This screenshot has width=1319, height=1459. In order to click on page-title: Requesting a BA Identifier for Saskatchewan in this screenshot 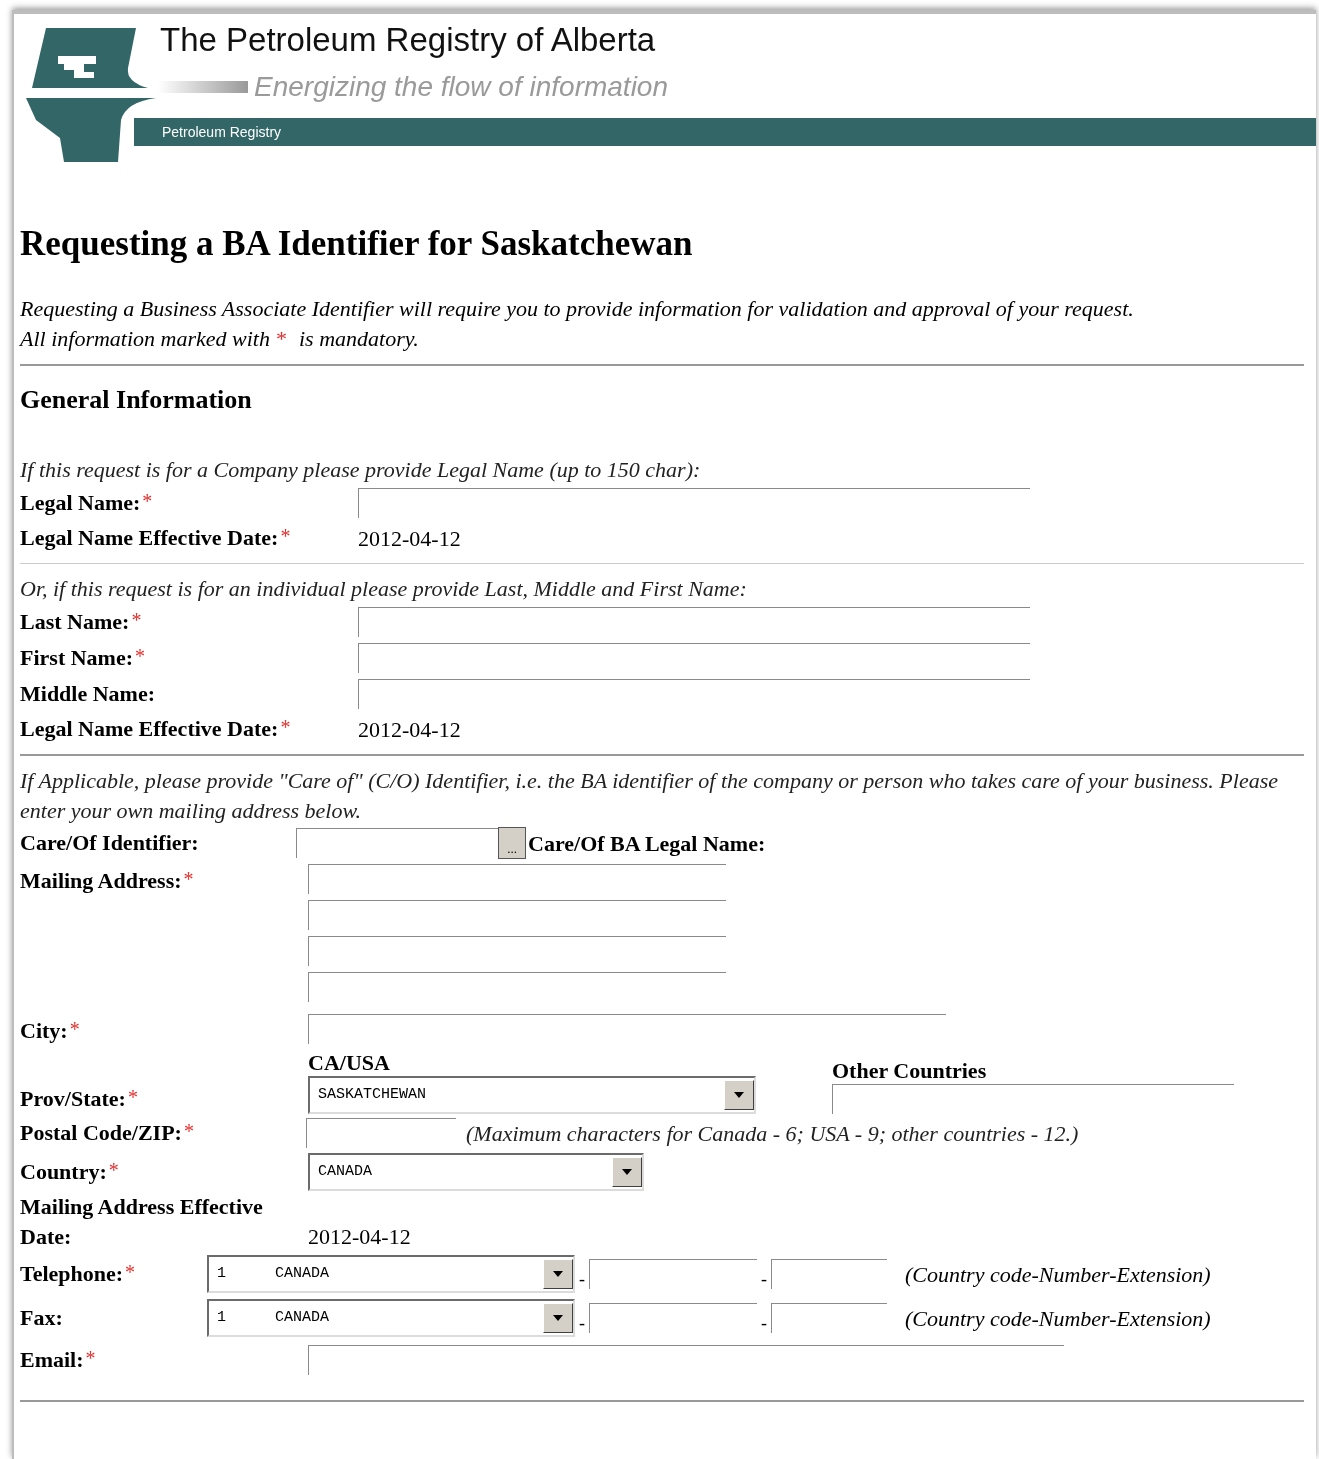, I will do `click(357, 244)`.